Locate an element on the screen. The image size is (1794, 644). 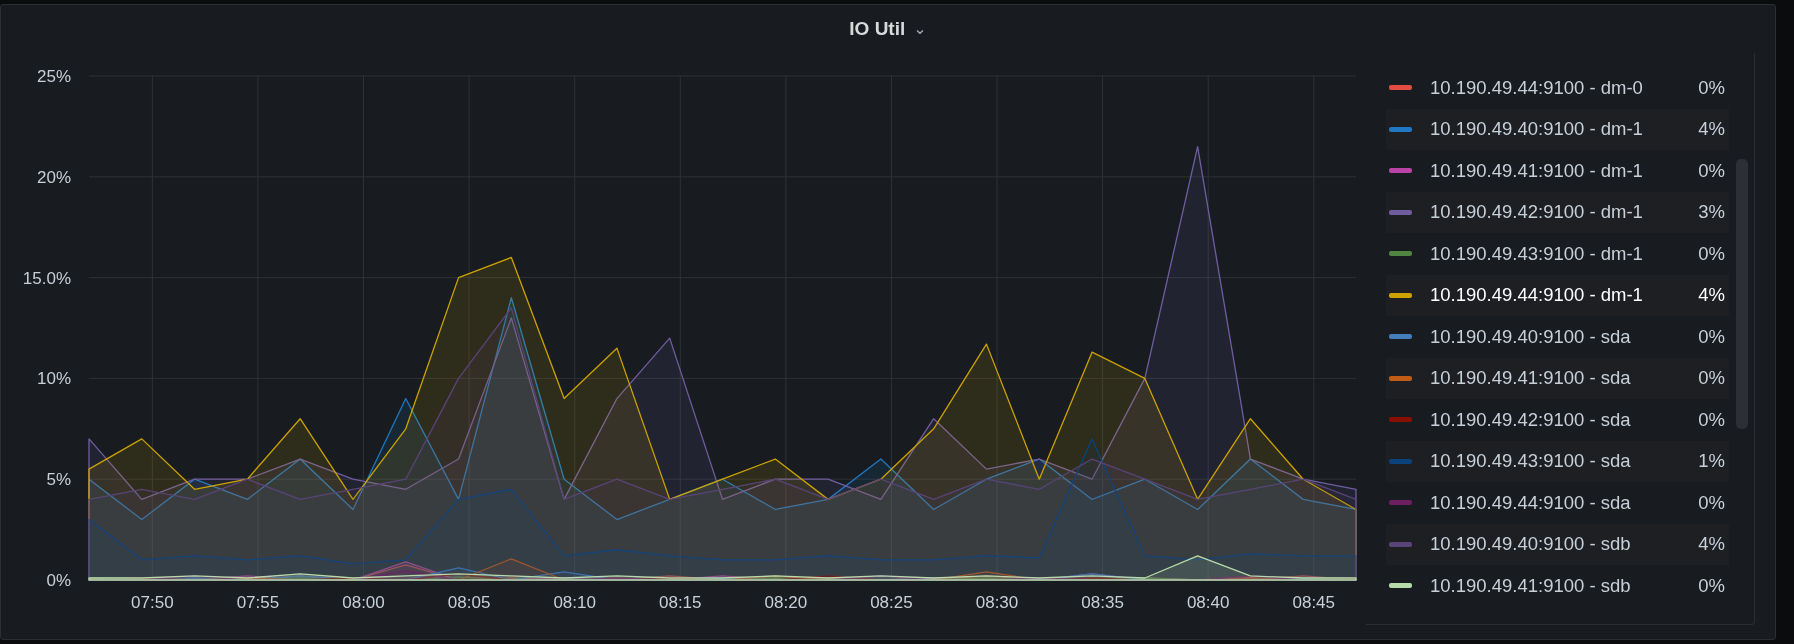
legend-item: 10.190.49.42:9100 - dm-1 3% is located at coordinates (1557, 212).